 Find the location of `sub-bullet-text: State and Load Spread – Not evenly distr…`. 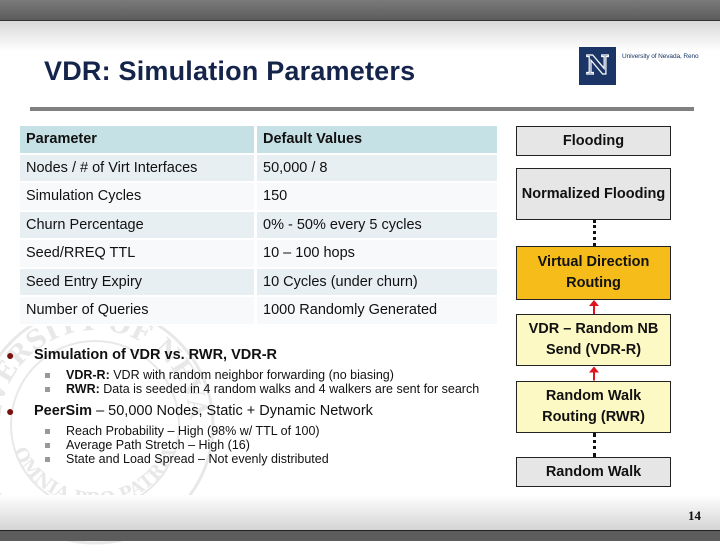

sub-bullet-text: State and Load Spread – Not evenly distr… is located at coordinates (197, 459).